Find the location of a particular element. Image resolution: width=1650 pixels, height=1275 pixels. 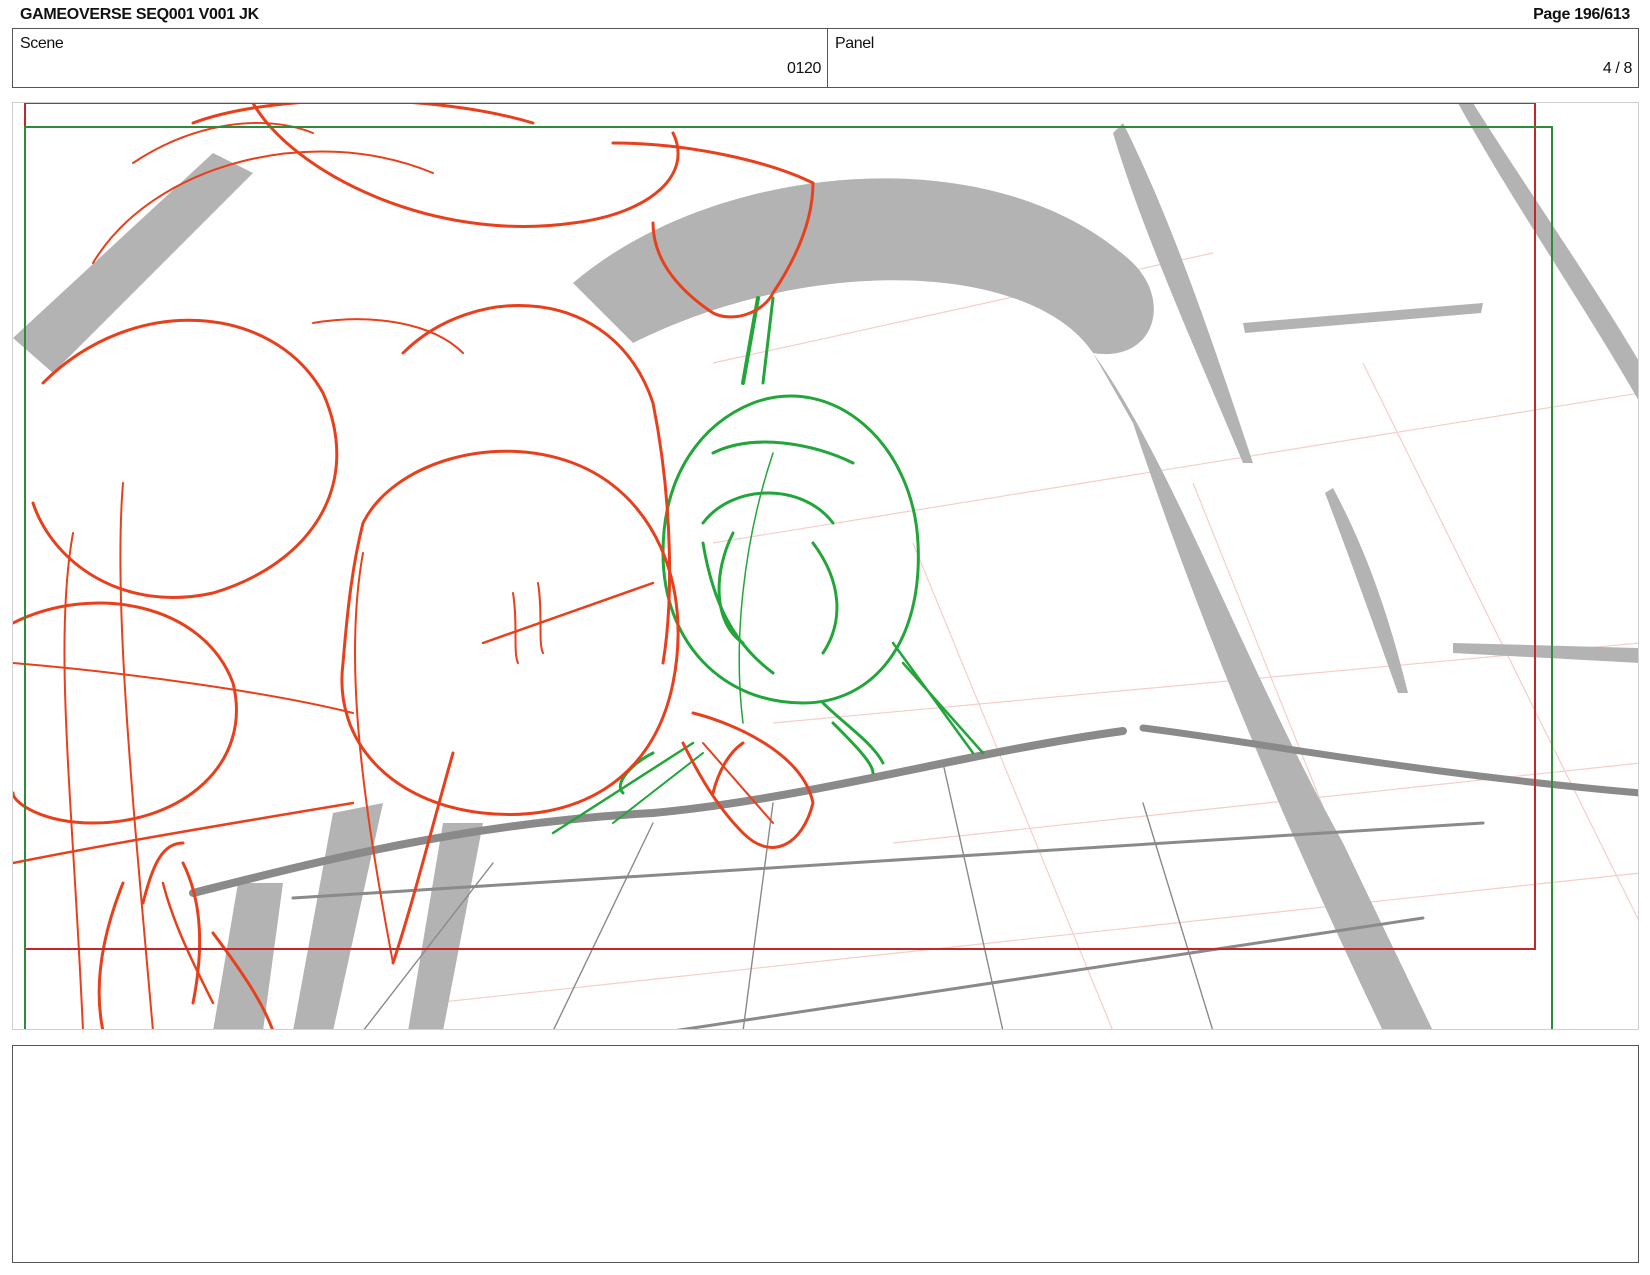

green-character-sketch is located at coordinates (768, 565).